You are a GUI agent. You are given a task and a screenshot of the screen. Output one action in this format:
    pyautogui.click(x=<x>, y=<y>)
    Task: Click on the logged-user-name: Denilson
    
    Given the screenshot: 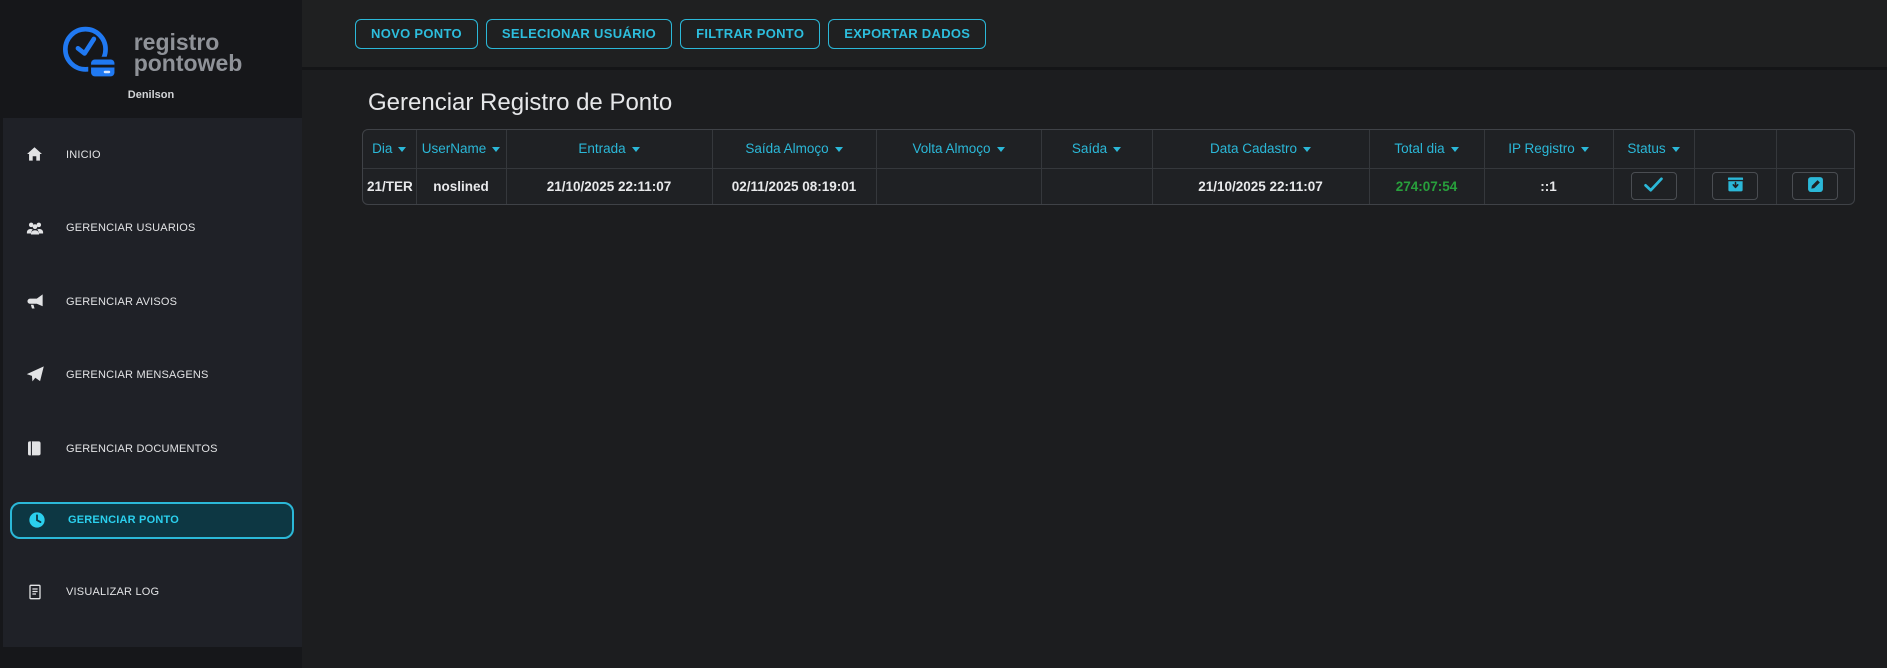 What is the action you would take?
    pyautogui.click(x=151, y=94)
    